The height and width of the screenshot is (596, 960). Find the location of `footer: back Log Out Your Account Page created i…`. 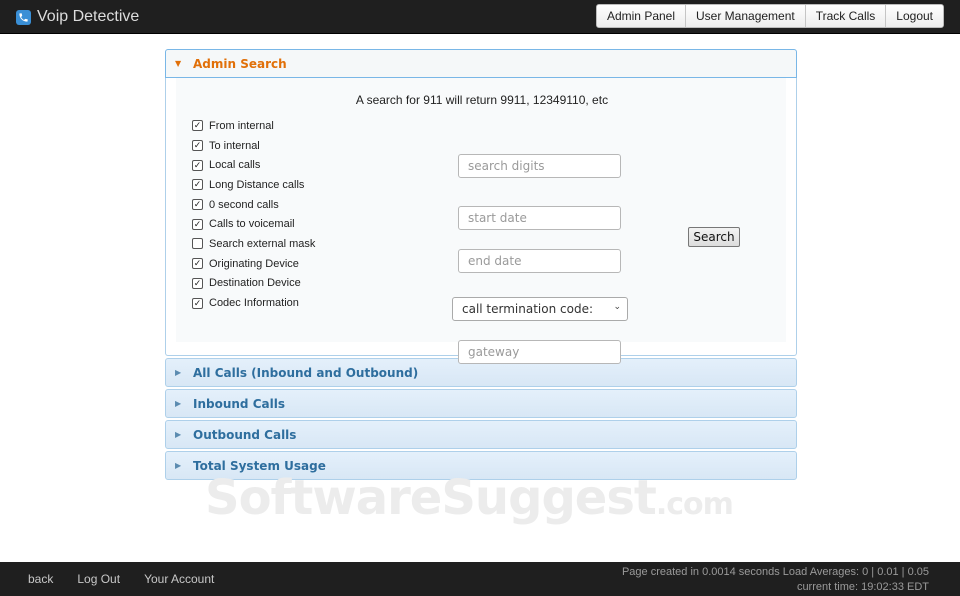

footer: back Log Out Your Account Page created i… is located at coordinates (480, 579).